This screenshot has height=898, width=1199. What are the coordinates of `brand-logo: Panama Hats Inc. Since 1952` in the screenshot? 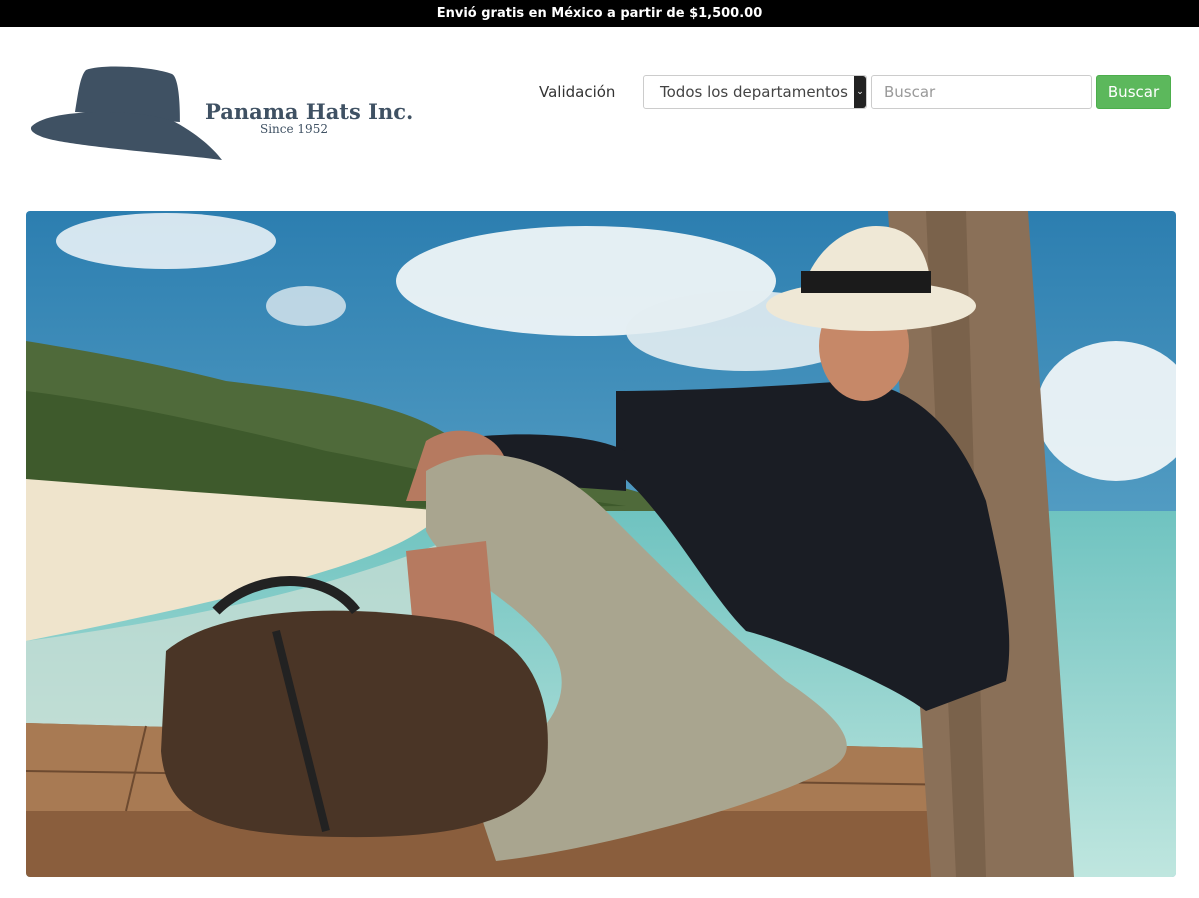 It's located at (221, 114).